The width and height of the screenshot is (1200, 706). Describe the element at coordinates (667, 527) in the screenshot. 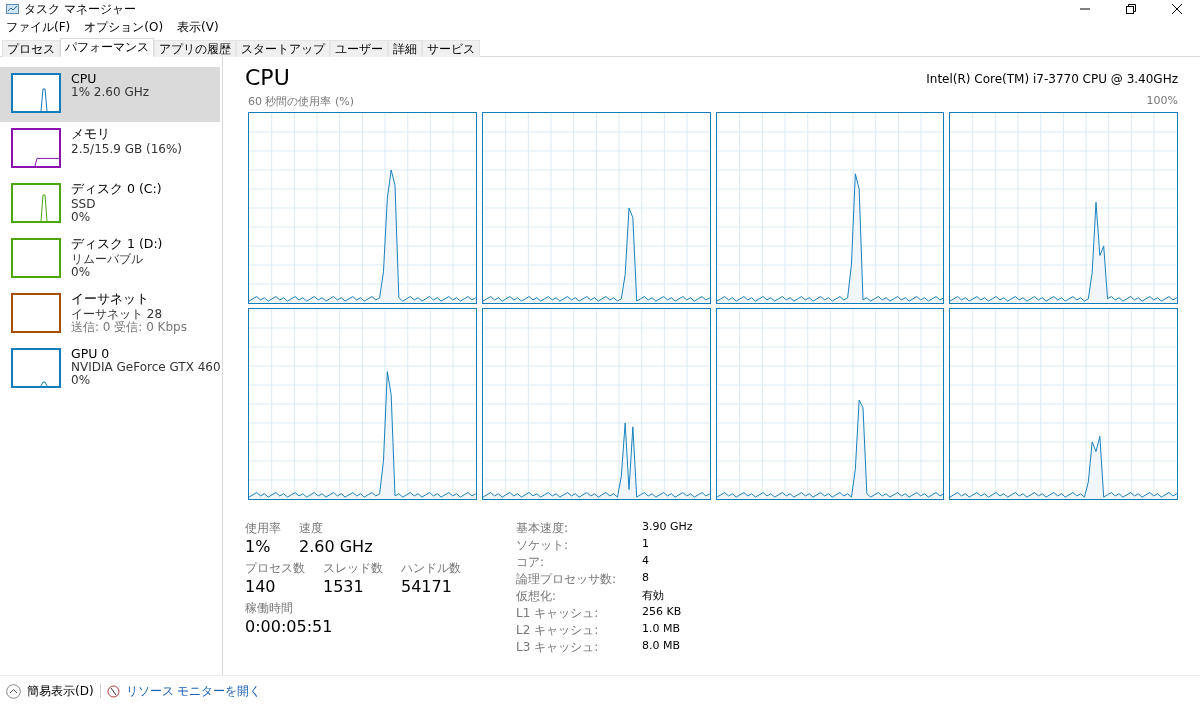

I see `detail-value: 3.90 GHz` at that location.